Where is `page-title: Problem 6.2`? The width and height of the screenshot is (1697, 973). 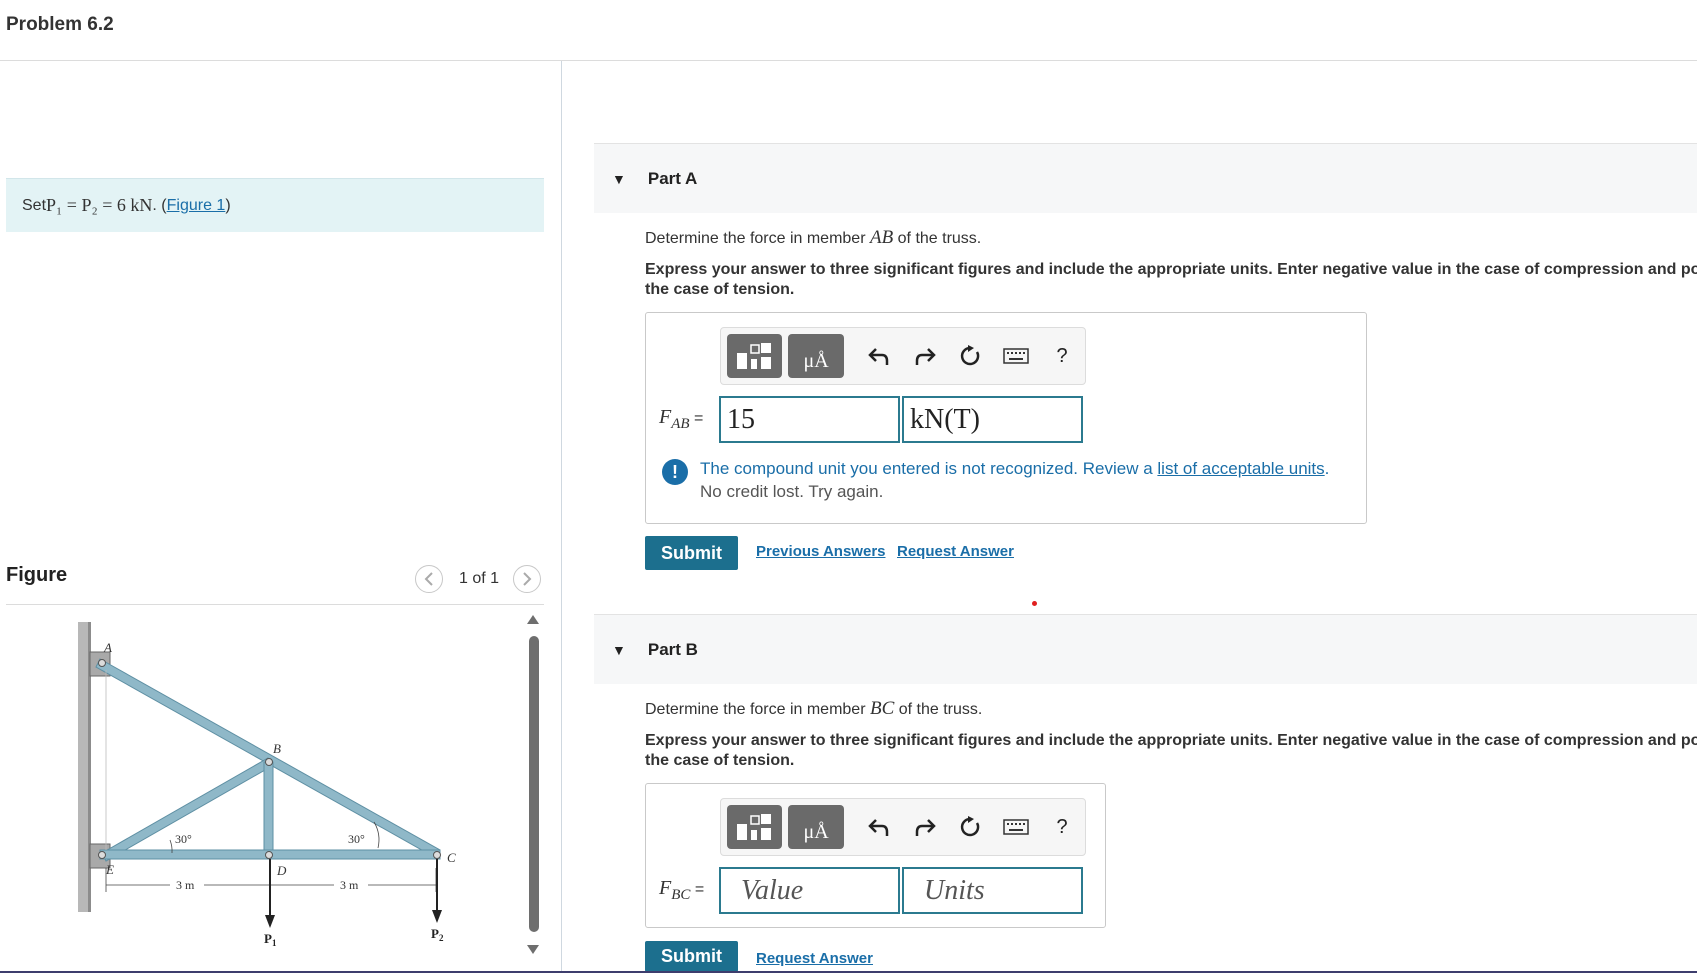 page-title: Problem 6.2 is located at coordinates (60, 24).